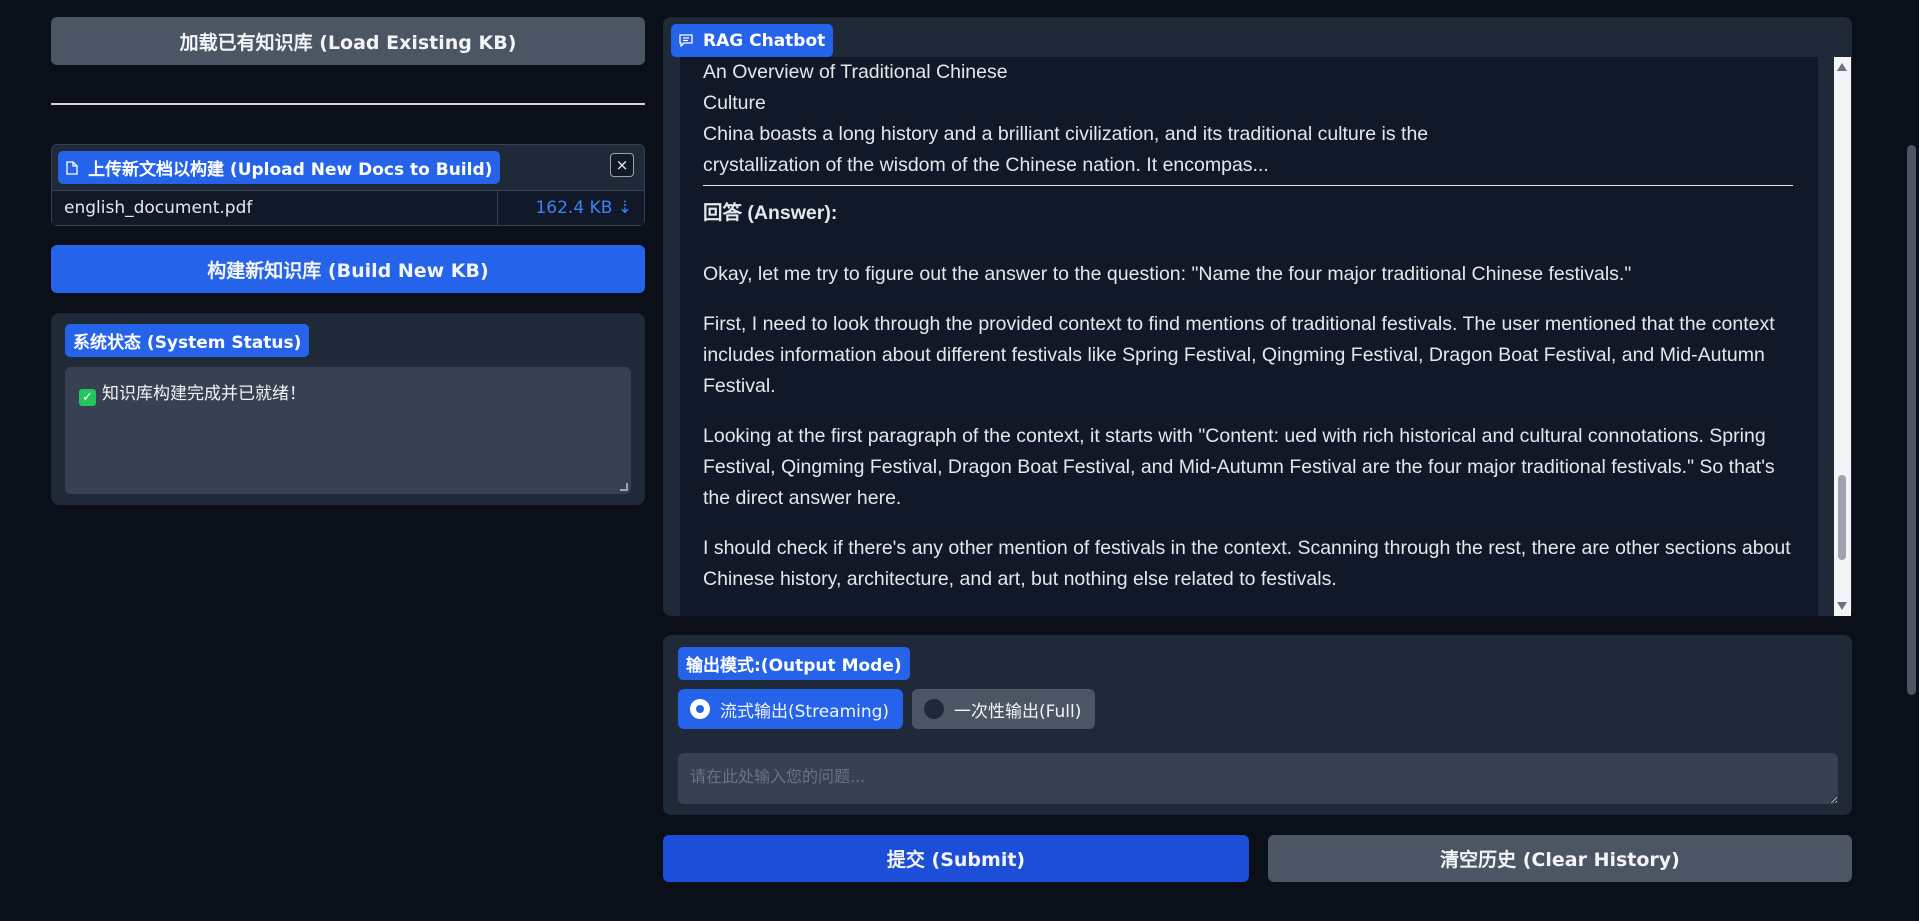 The width and height of the screenshot is (1919, 921). I want to click on build-new-kb-label: 构建新知识库 (Build New KB), so click(348, 270).